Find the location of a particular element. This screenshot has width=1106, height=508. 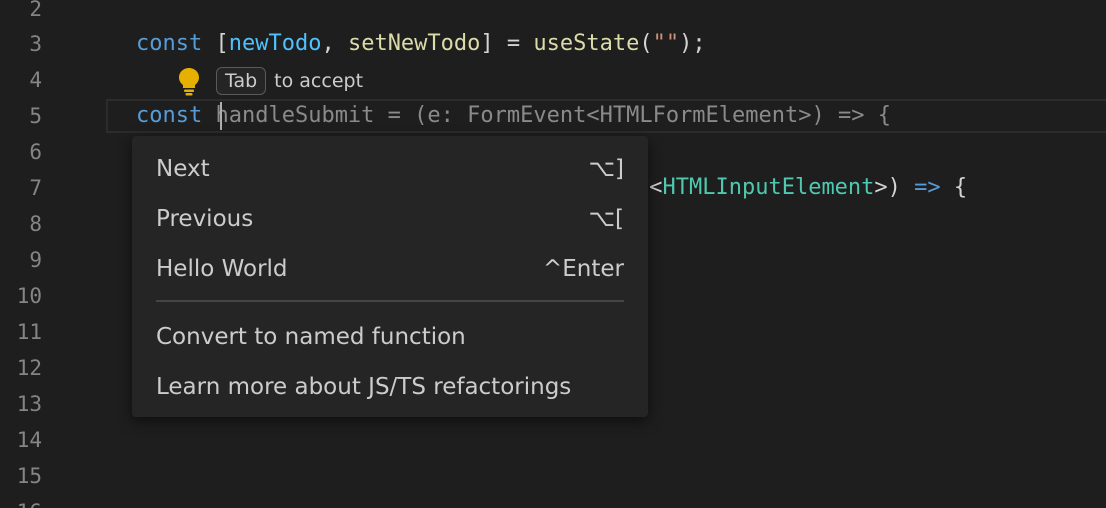

line-number: 8 is located at coordinates (35, 224).